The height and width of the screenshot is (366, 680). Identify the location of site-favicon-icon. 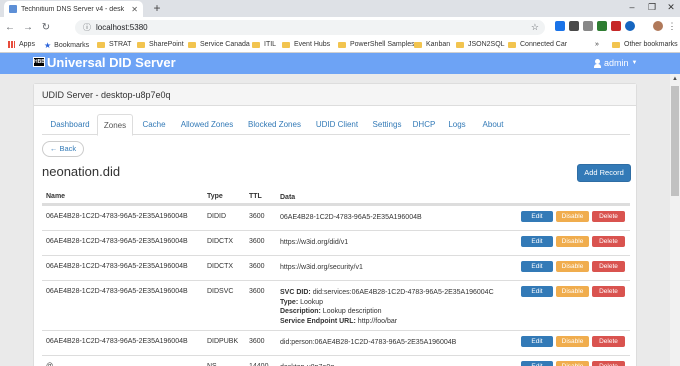
(13, 9).